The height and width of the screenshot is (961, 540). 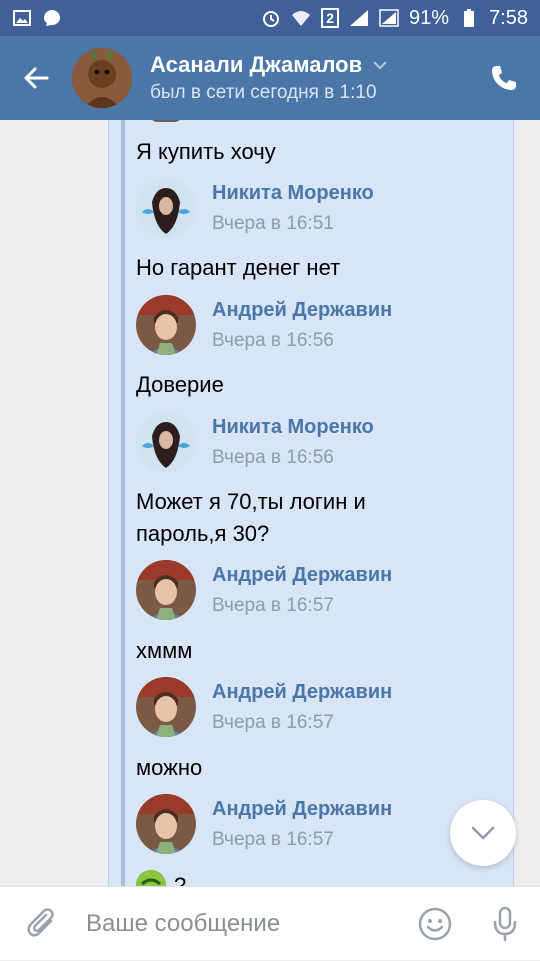 I want to click on signal-icon, so click(x=359, y=18).